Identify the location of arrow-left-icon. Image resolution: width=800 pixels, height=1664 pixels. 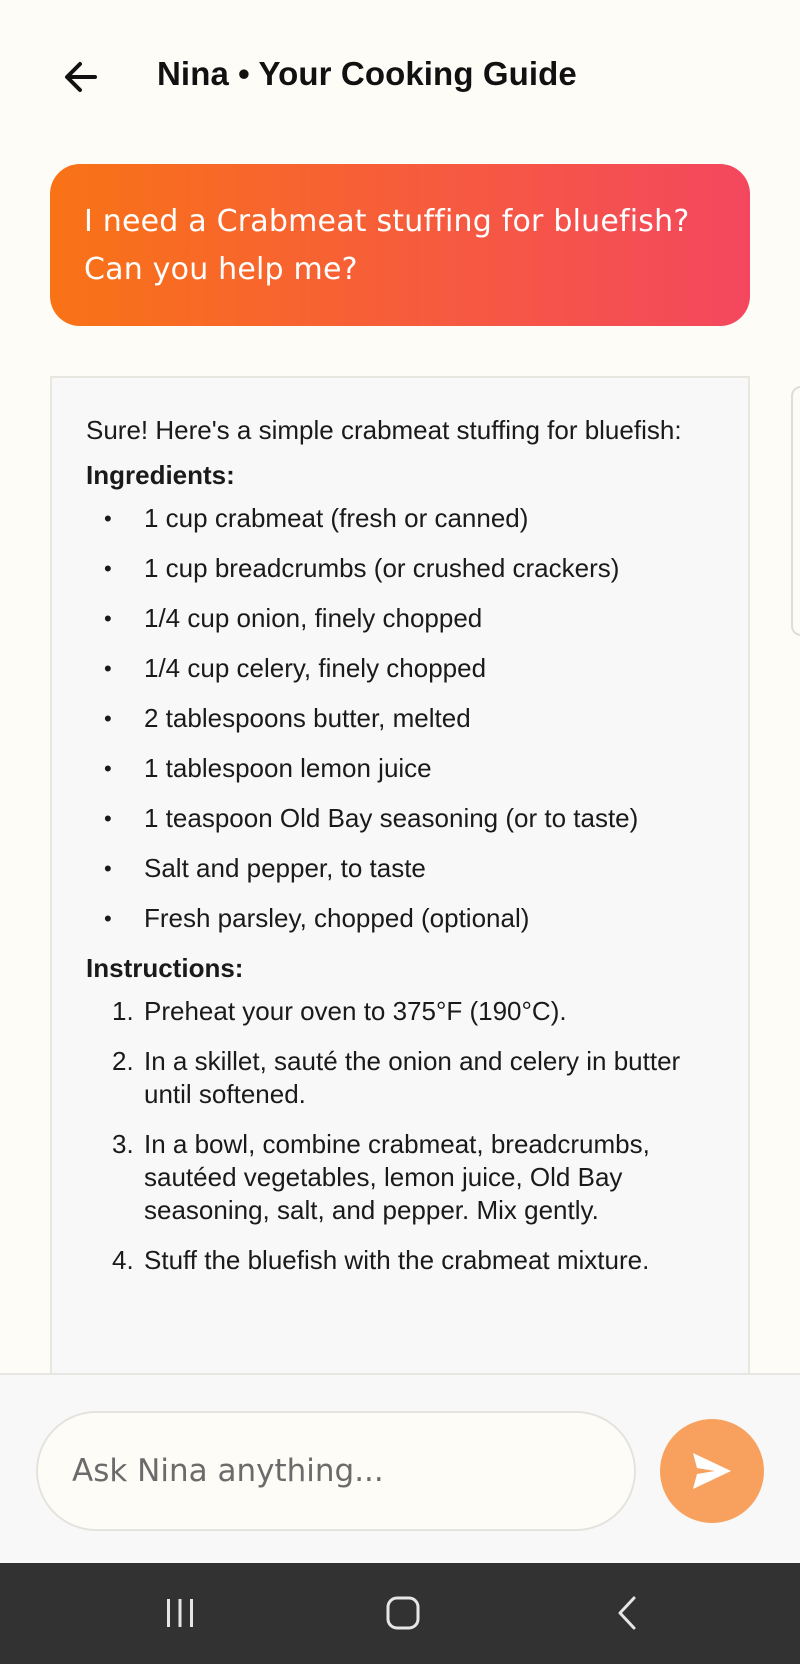
(81, 77).